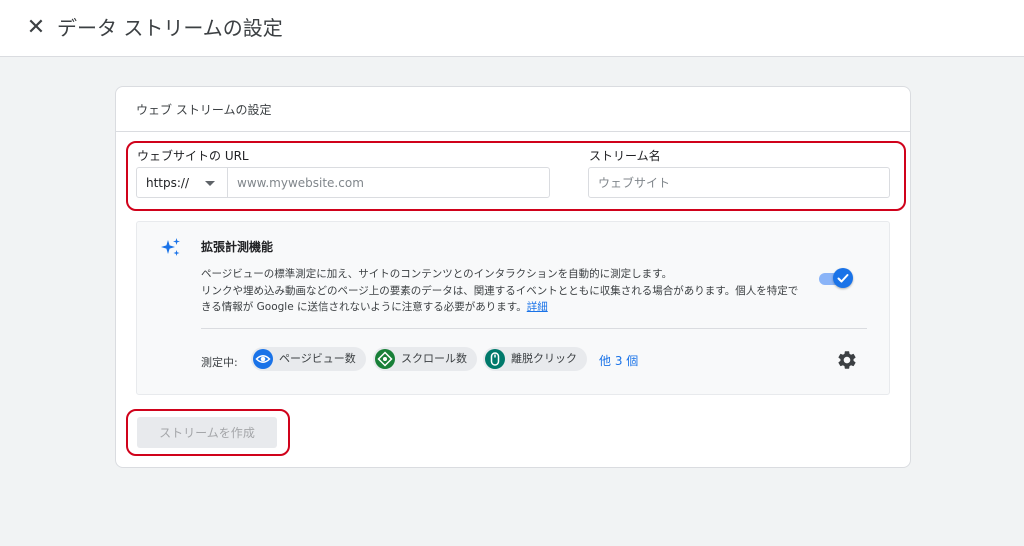 The width and height of the screenshot is (1024, 546). I want to click on toggle-knob, so click(843, 278).